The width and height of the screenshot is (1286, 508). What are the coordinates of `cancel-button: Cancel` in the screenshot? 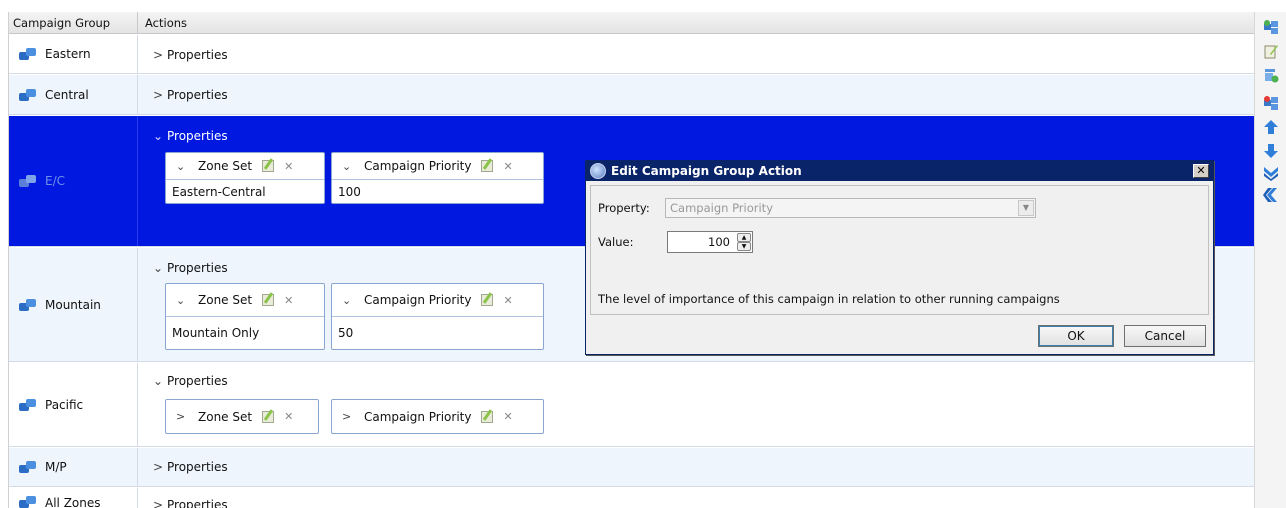 It's located at (1165, 336).